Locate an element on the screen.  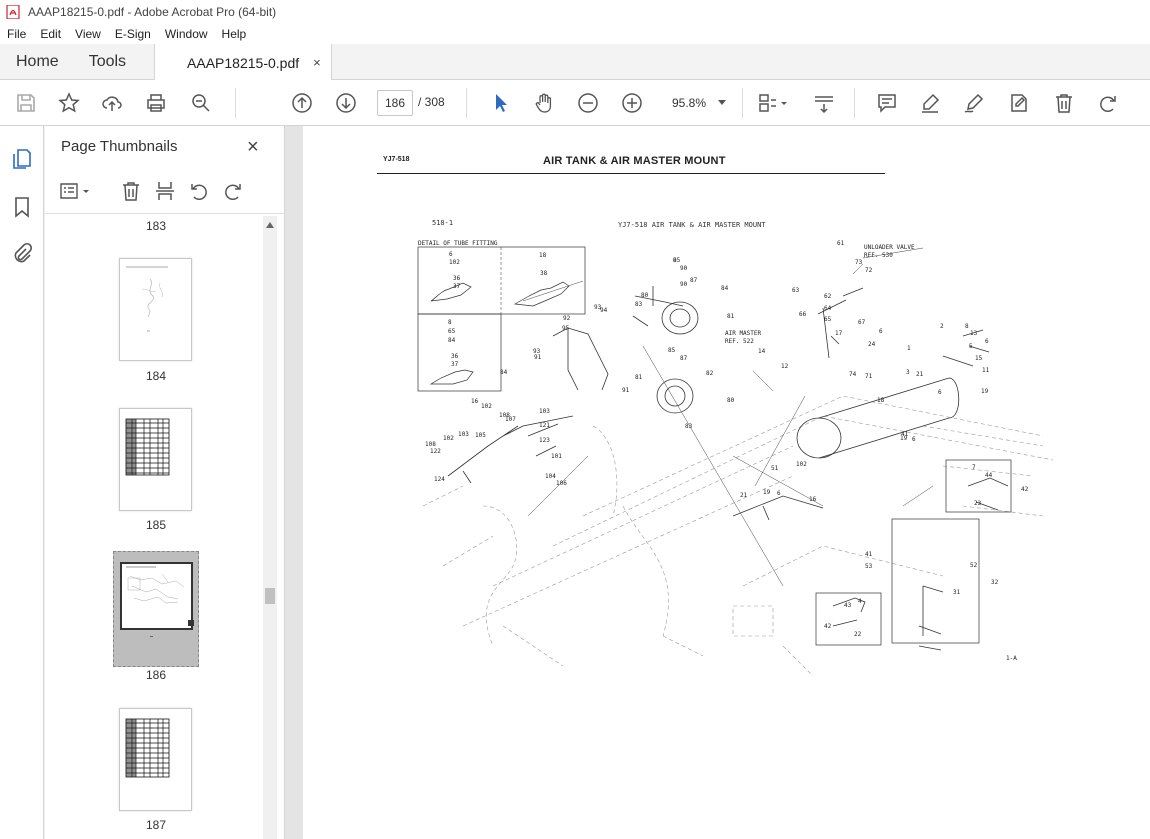
part-callout: 80 is located at coordinates (645, 295).